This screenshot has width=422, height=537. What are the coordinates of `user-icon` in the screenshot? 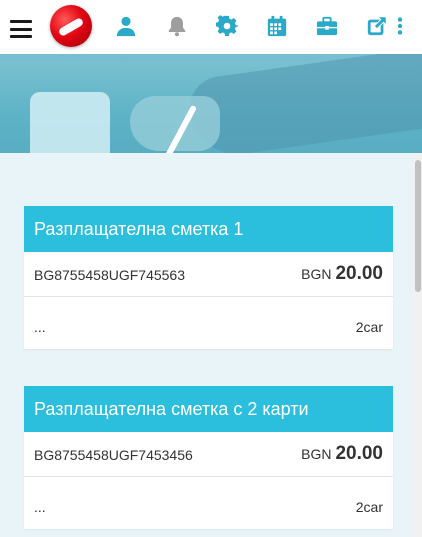 It's located at (126, 26).